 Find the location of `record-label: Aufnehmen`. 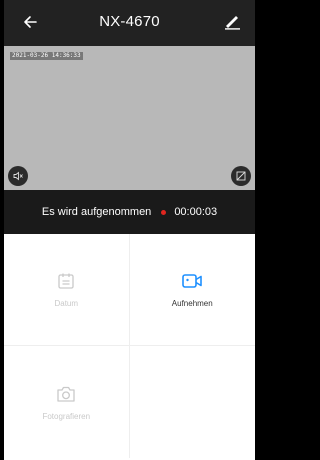

record-label: Aufnehmen is located at coordinates (192, 303).